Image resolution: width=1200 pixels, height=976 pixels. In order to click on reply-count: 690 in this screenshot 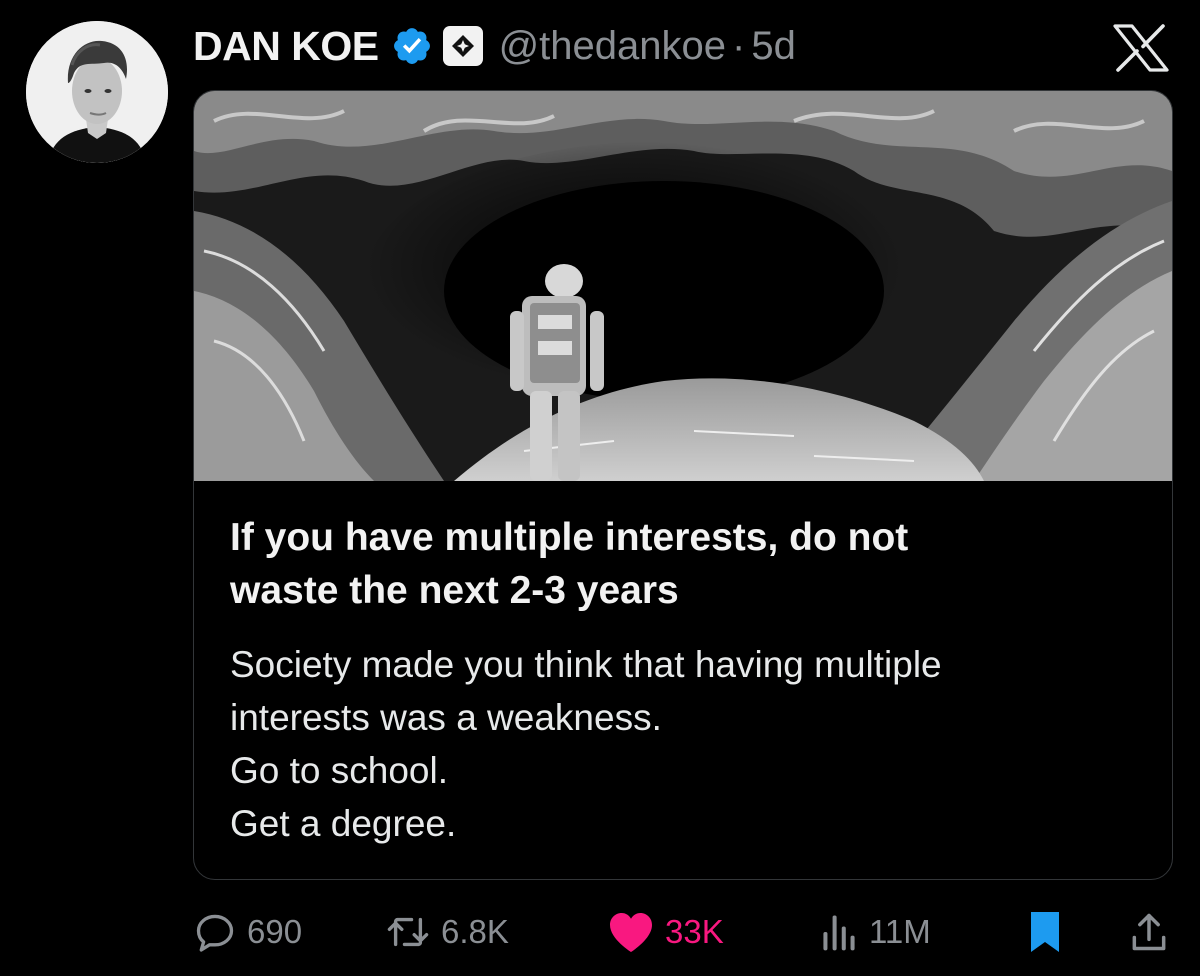, I will do `click(275, 931)`.